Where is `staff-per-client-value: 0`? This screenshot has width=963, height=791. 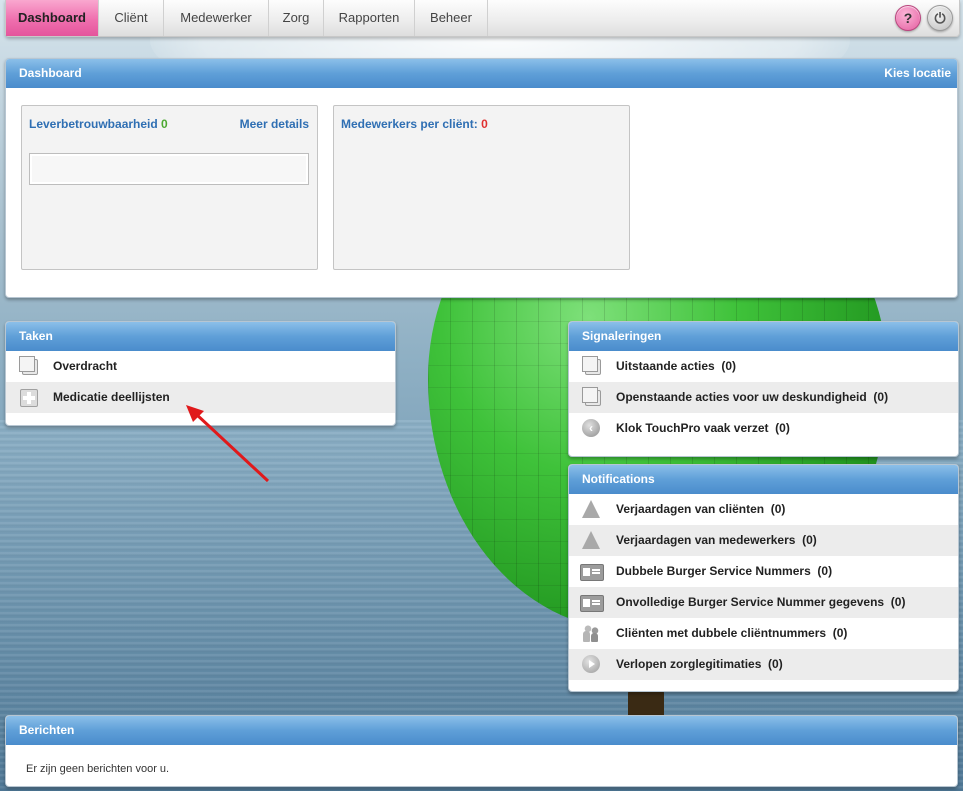 staff-per-client-value: 0 is located at coordinates (484, 124).